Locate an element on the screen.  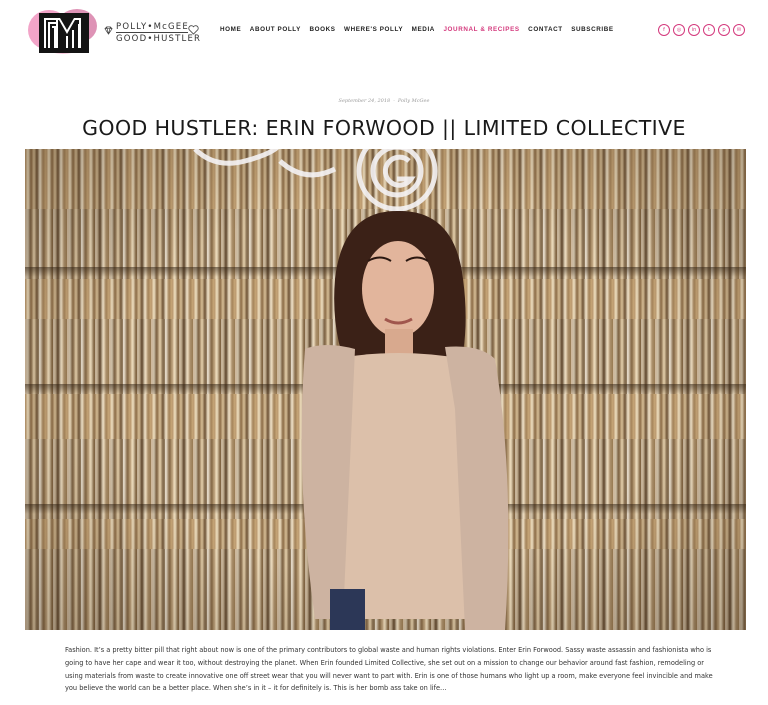
neon-sign is located at coordinates (315, 180).